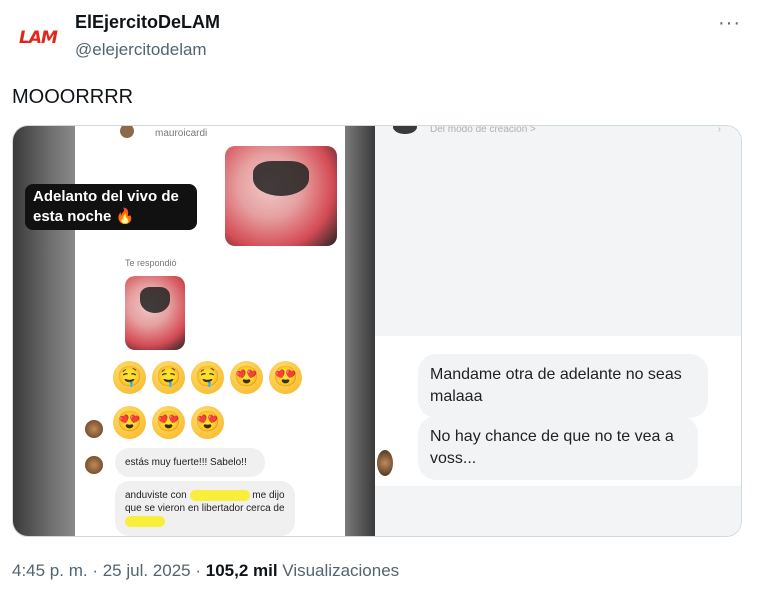 This screenshot has width=767, height=604. I want to click on story-photo, so click(281, 196).